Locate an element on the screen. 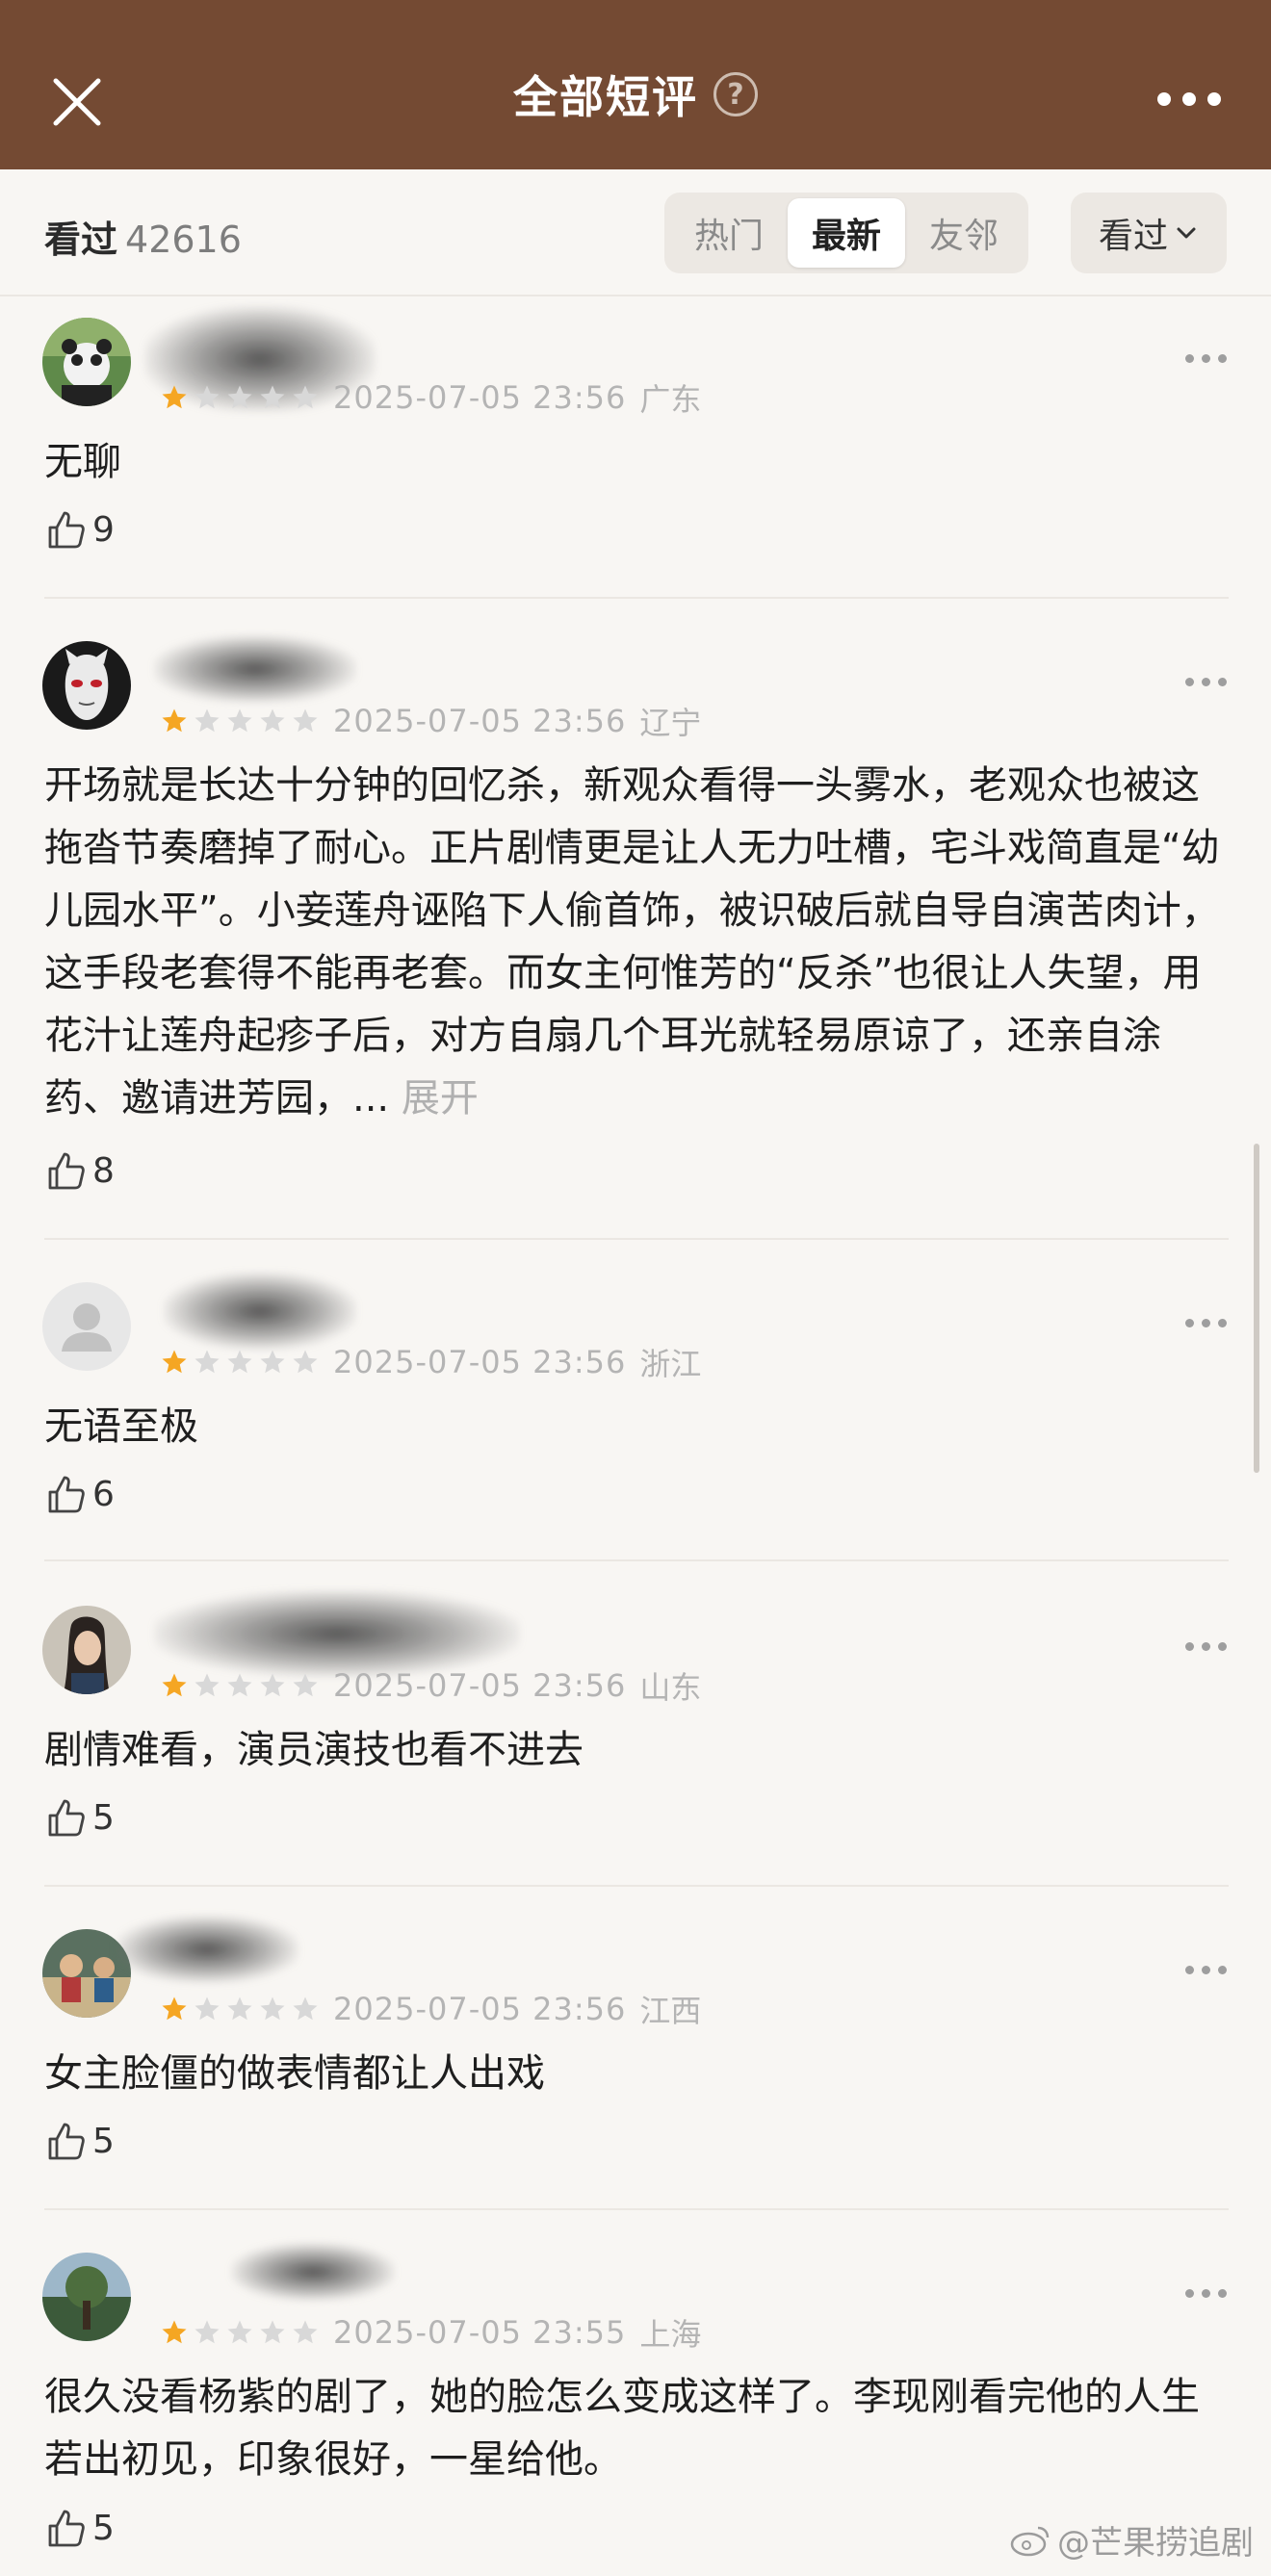 The width and height of the screenshot is (1271, 2576). weibo-icon is located at coordinates (1030, 2541).